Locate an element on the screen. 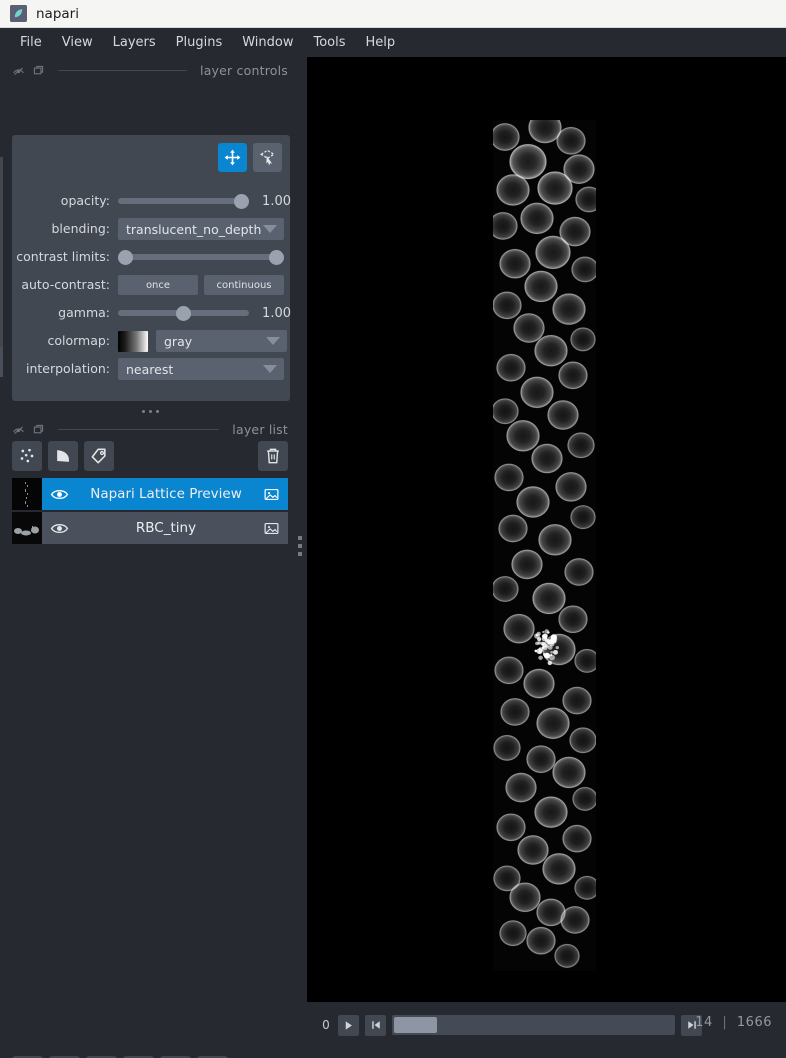 The height and width of the screenshot is (1058, 786). new-labels-layer-button is located at coordinates (99, 456).